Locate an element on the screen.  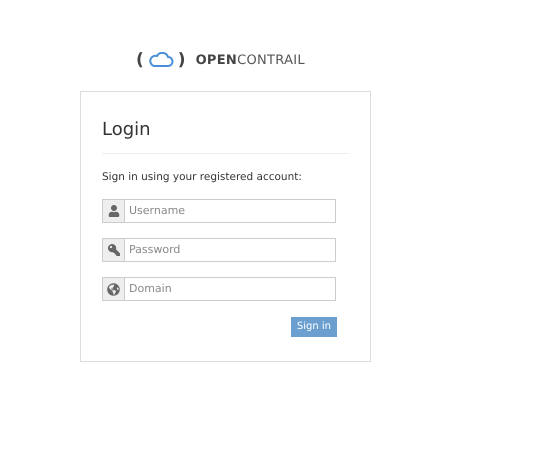
input-field: Password is located at coordinates (230, 250).